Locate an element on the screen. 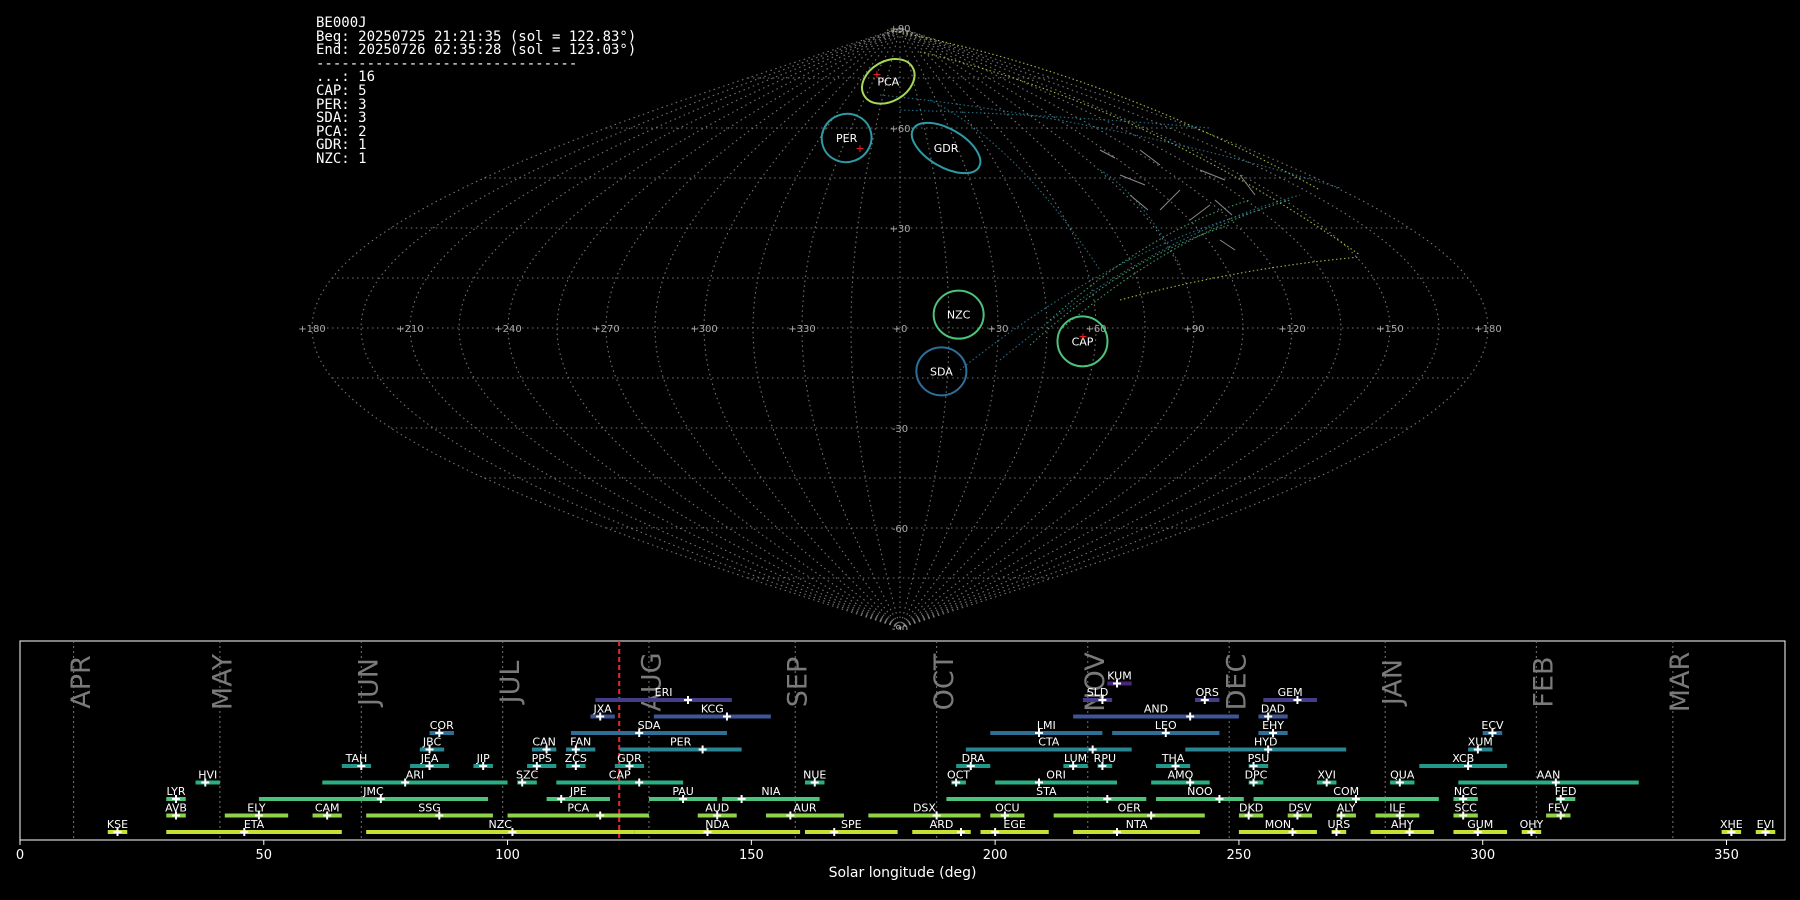  shower-label: DSX is located at coordinates (924, 808).